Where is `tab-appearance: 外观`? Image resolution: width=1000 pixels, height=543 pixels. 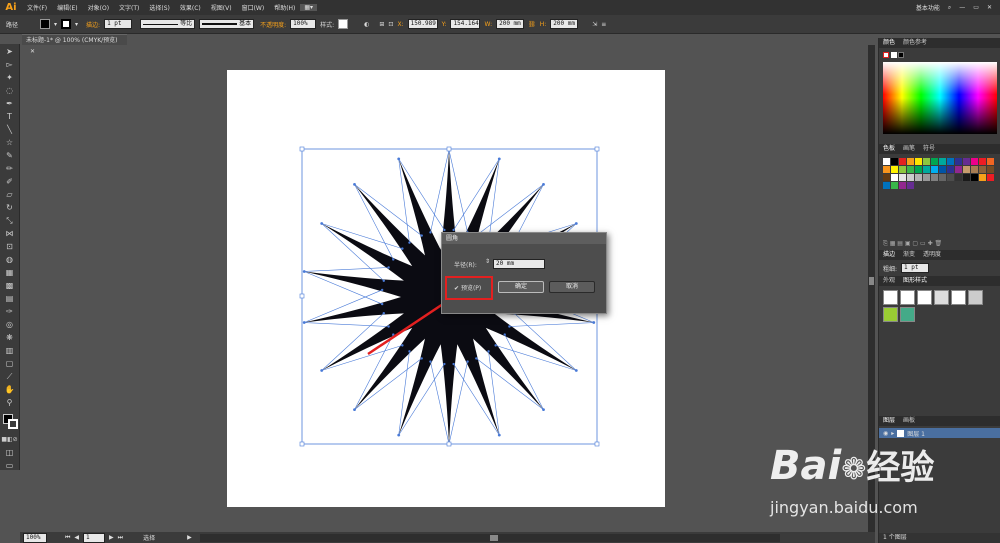
tab-appearance: 外观 is located at coordinates (889, 281).